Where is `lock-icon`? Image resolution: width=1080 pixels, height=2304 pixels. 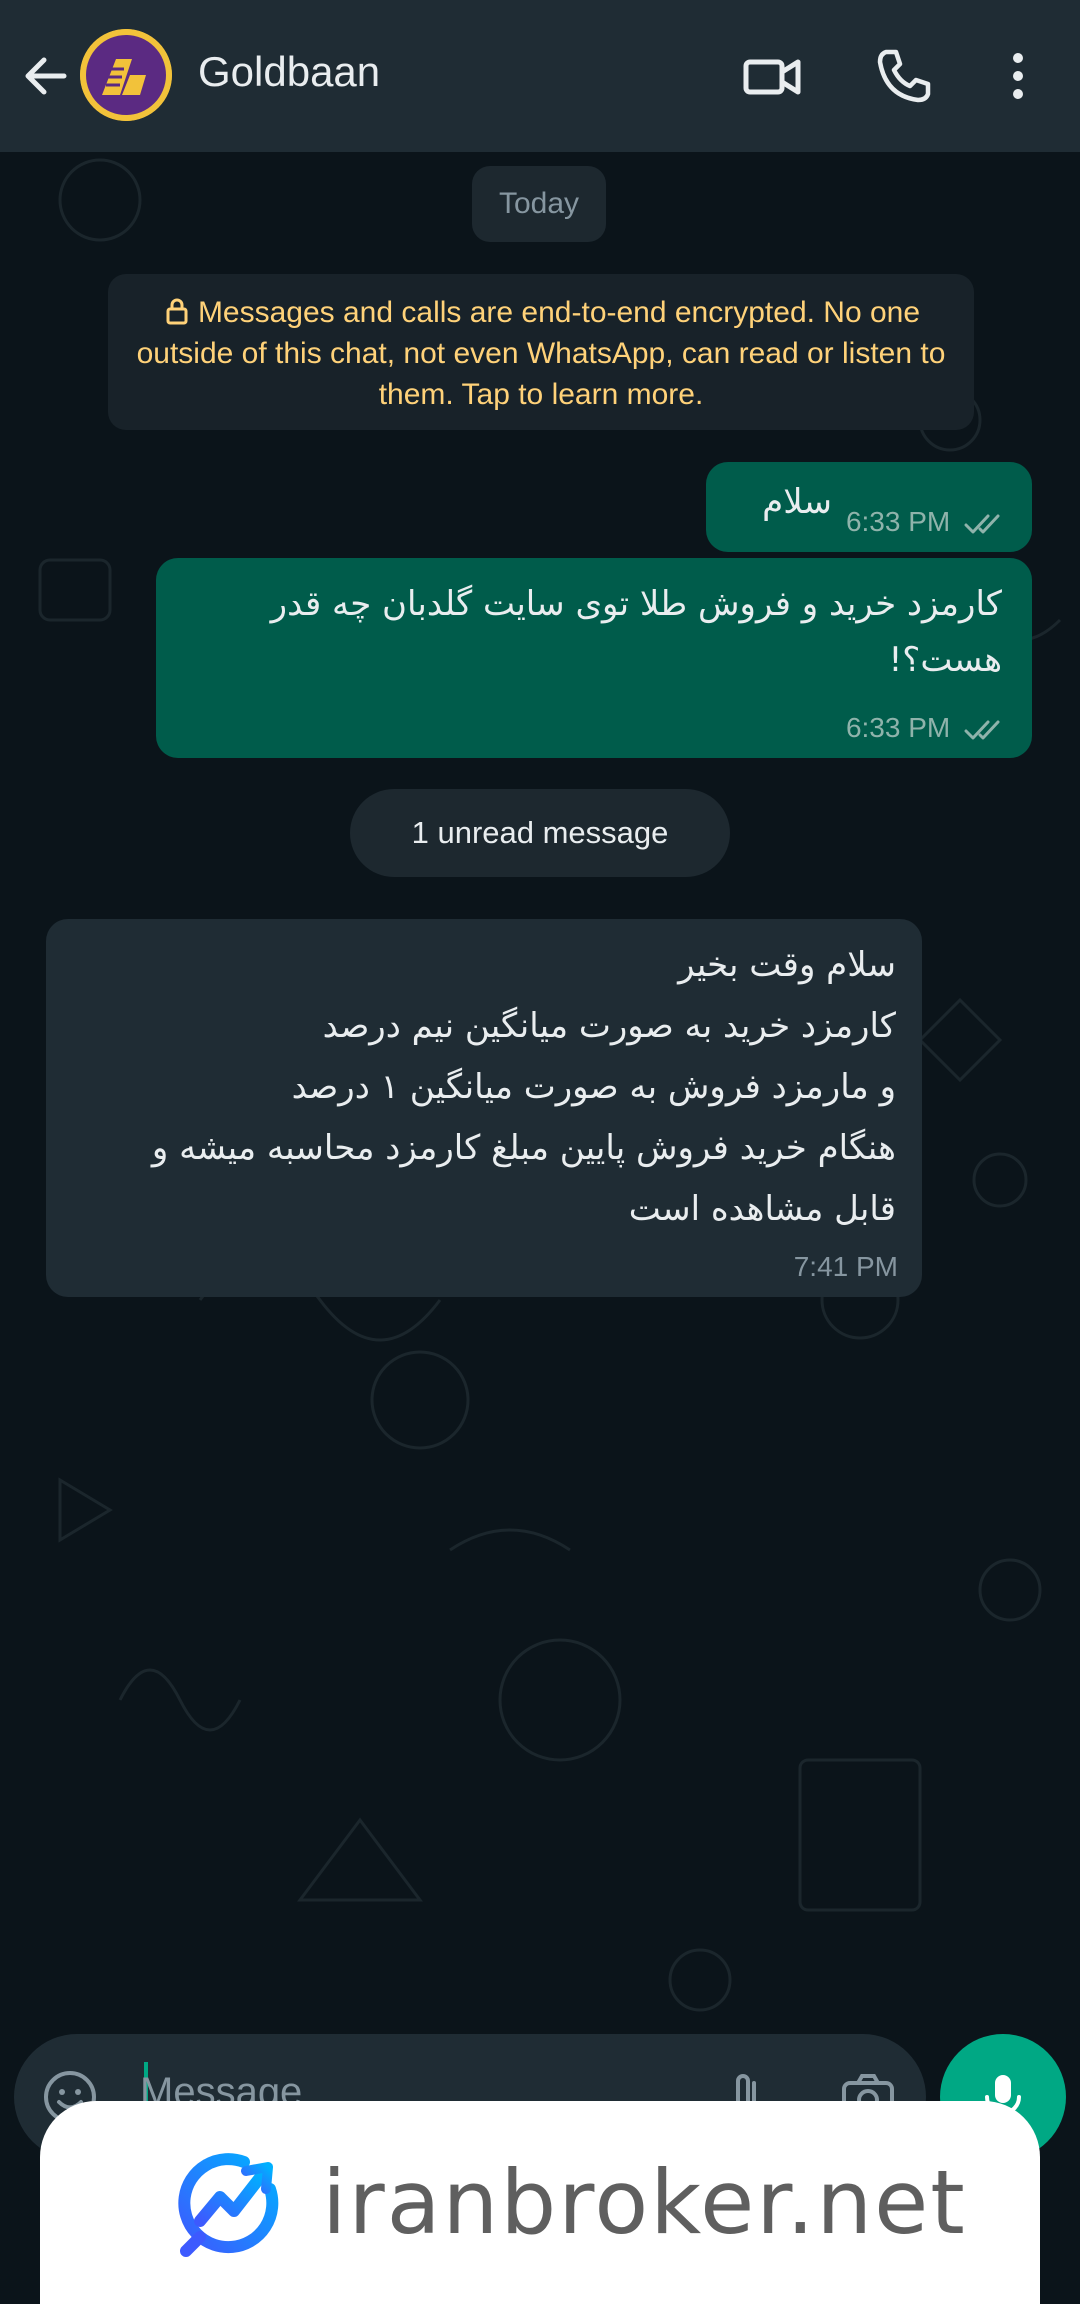 lock-icon is located at coordinates (177, 311).